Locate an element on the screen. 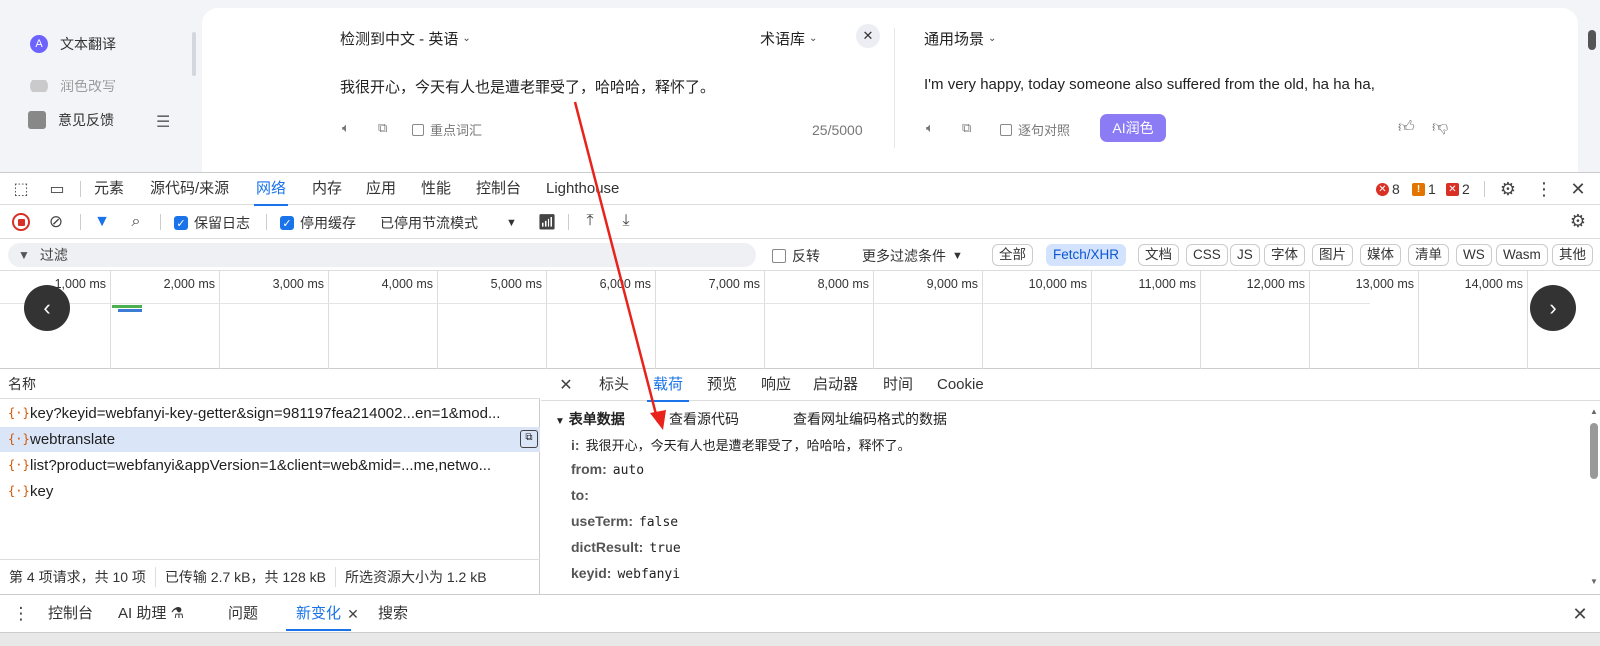 This screenshot has height=646, width=1600. warning-icon: ! is located at coordinates (1418, 189).